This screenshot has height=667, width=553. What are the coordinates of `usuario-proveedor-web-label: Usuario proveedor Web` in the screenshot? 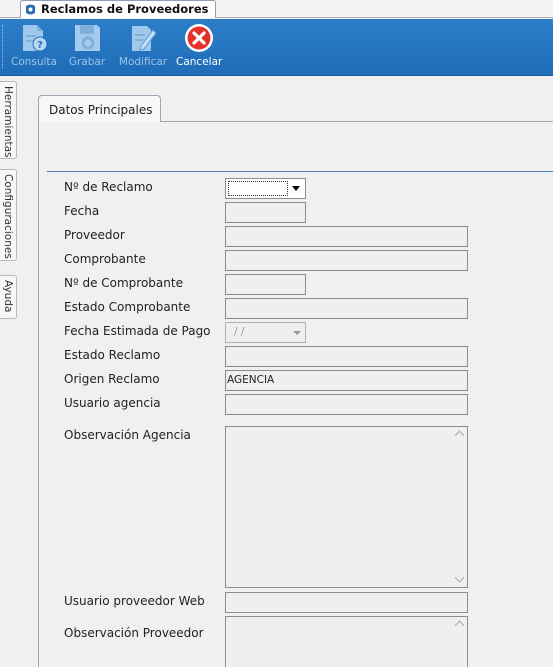 It's located at (134, 601).